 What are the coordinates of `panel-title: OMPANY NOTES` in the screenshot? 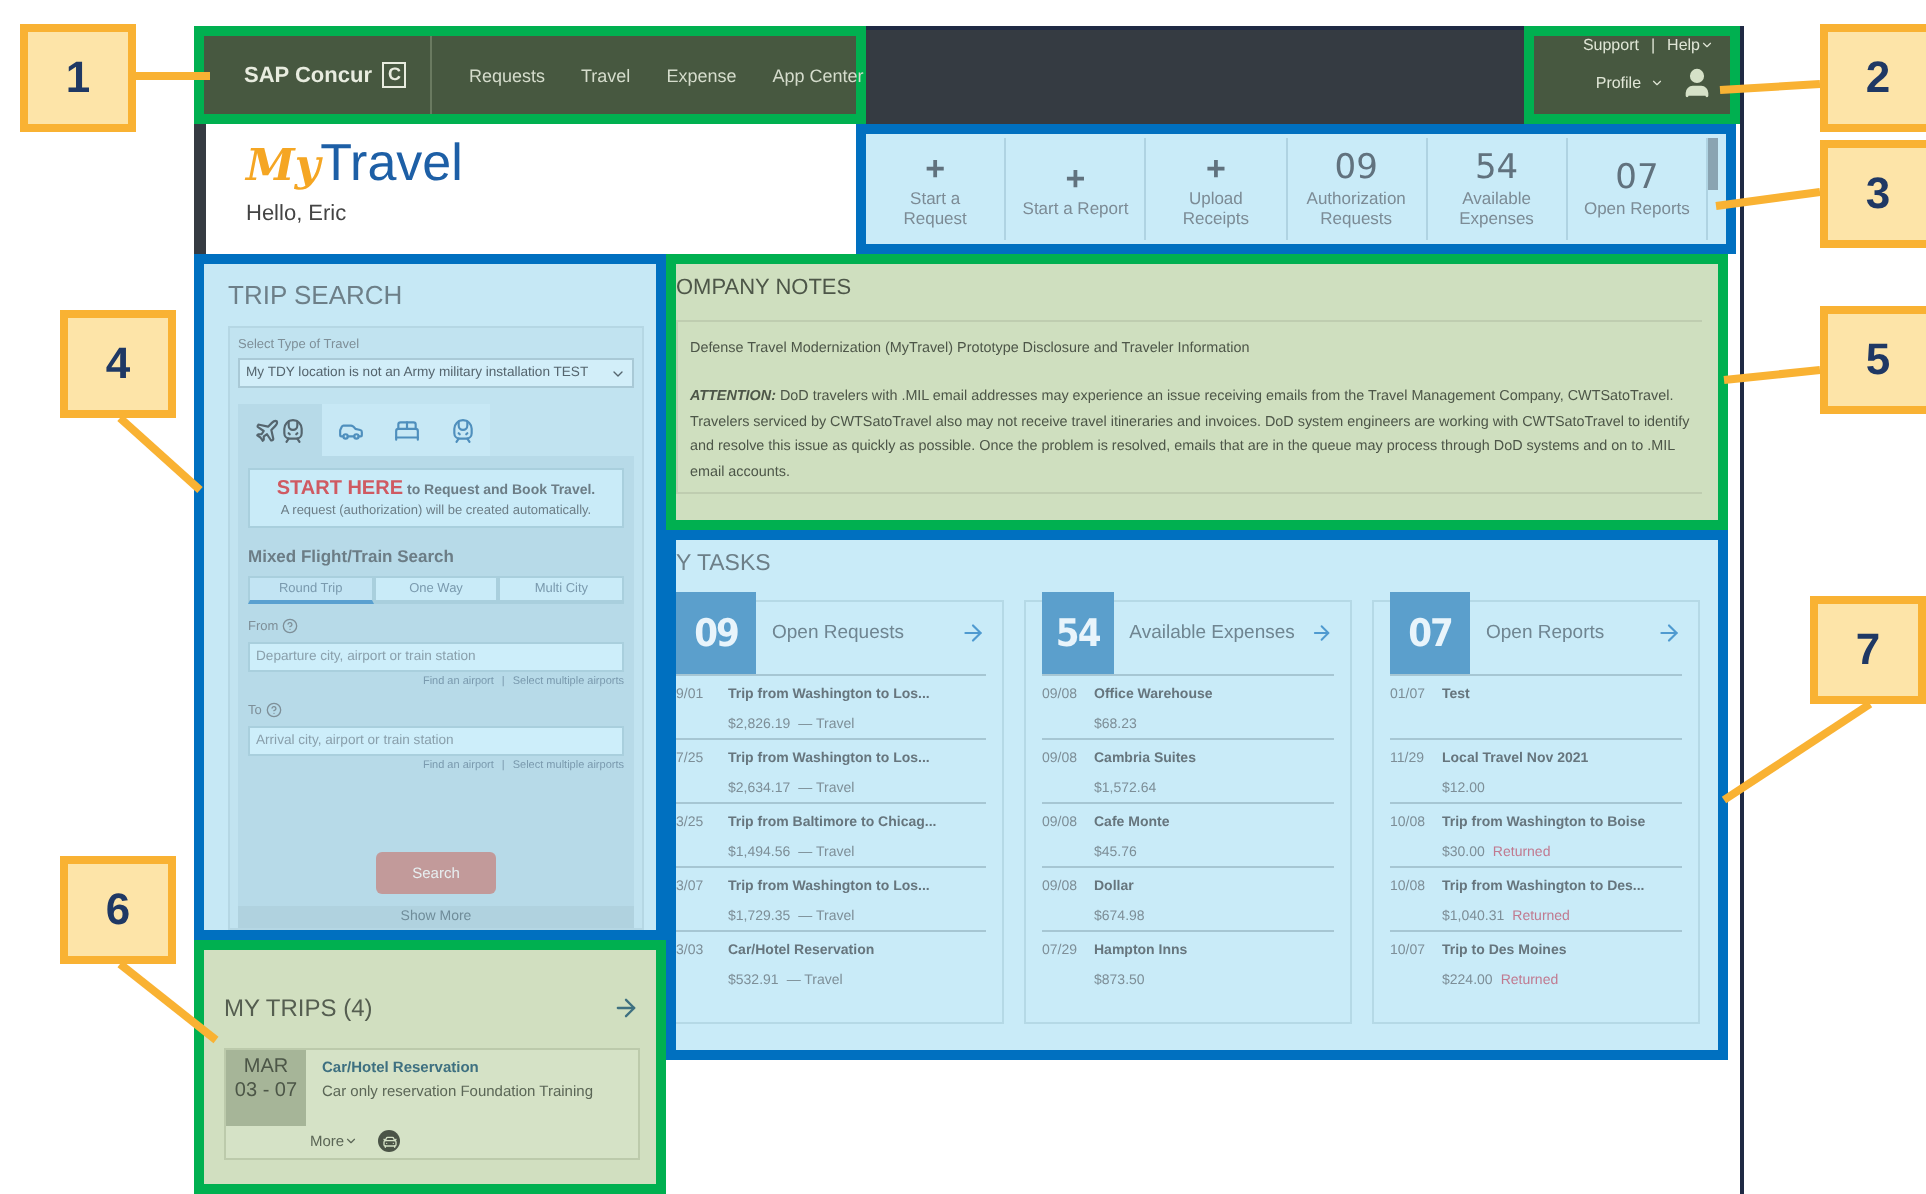 It's located at (765, 288).